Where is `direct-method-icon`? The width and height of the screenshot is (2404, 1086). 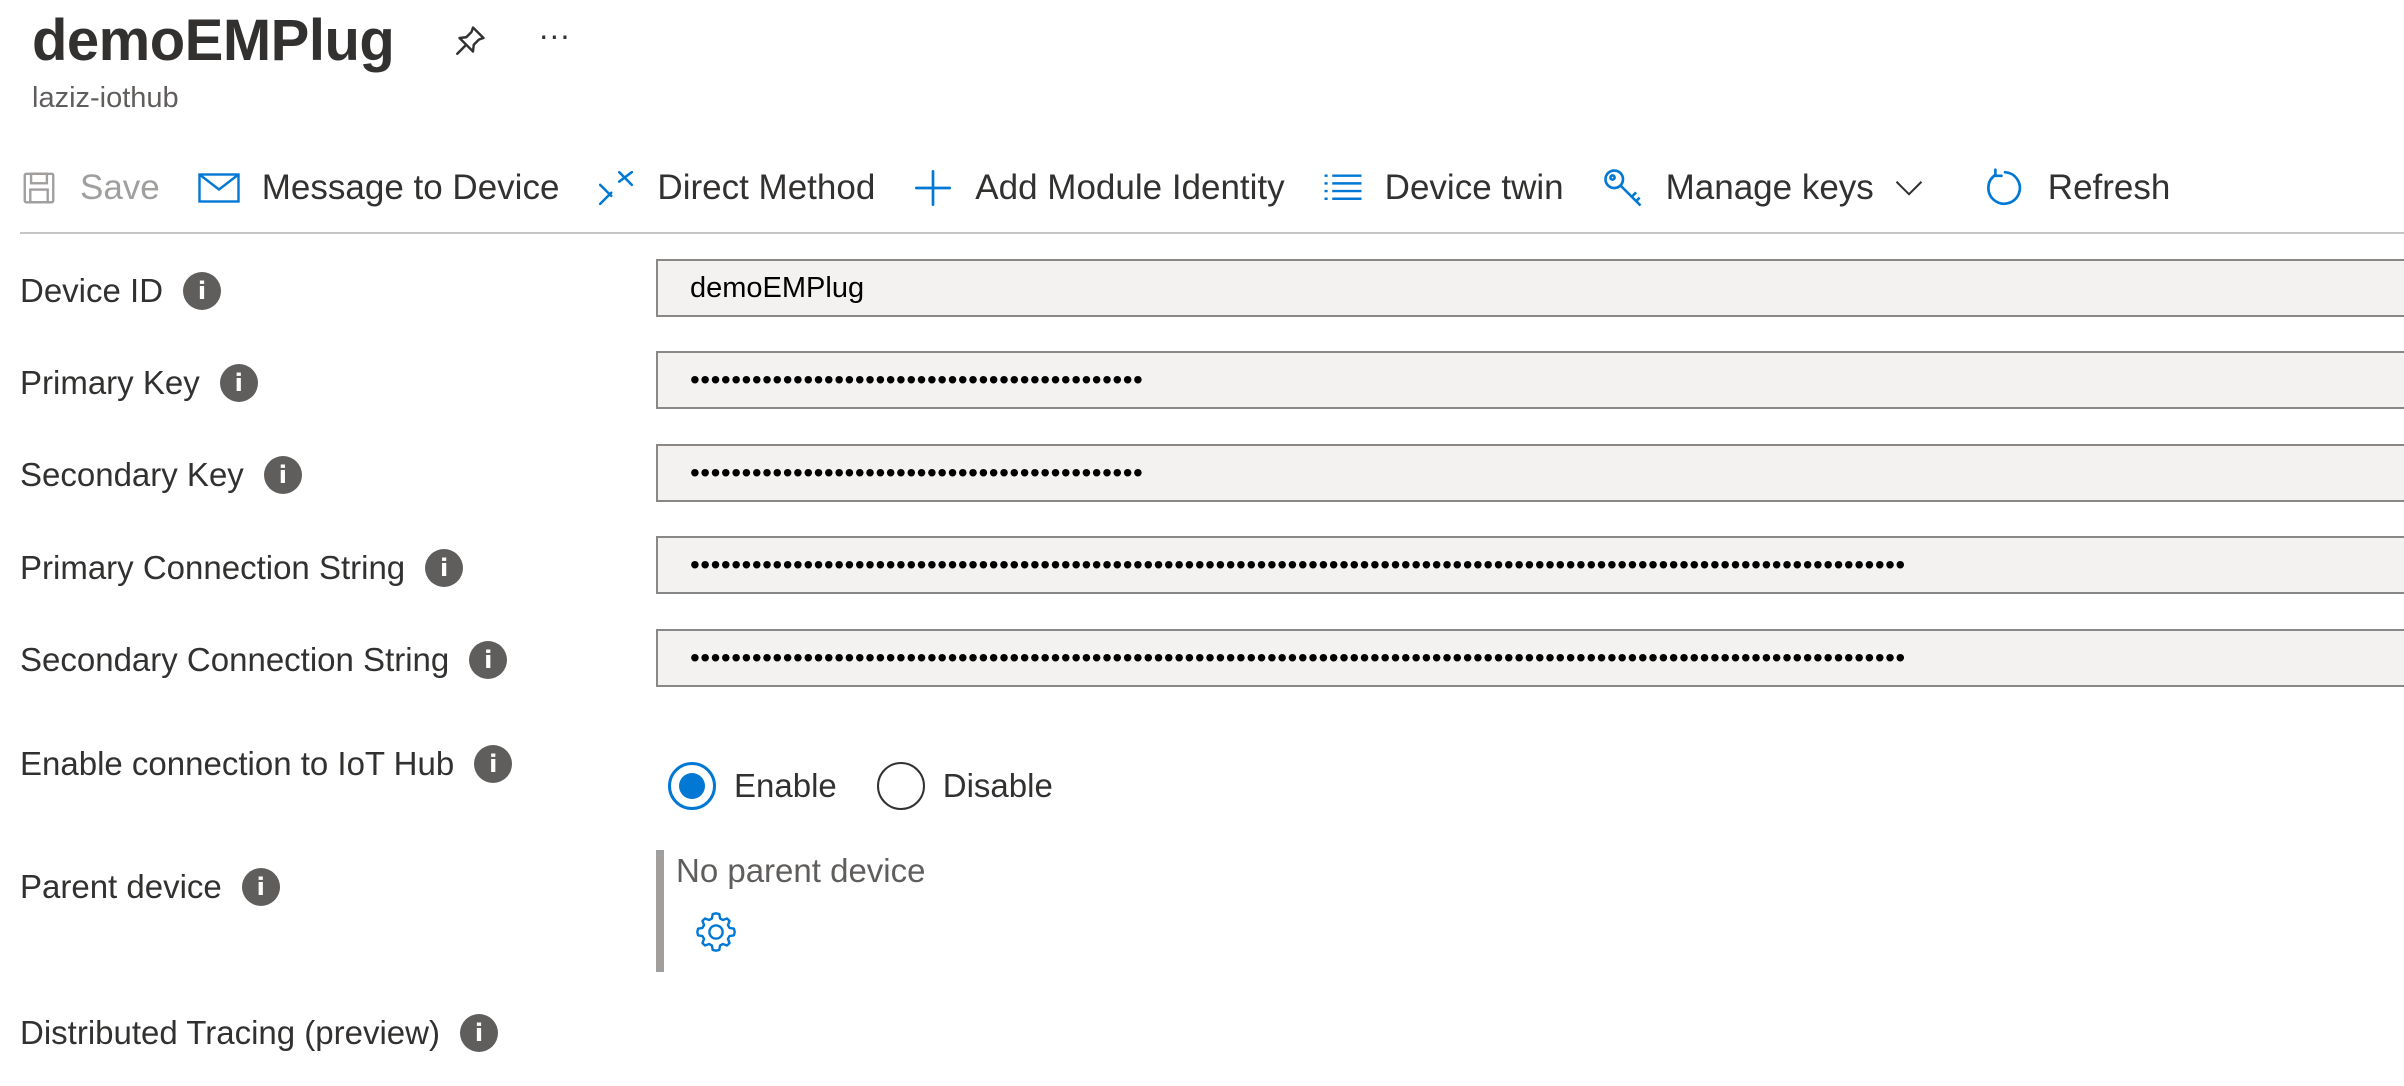
direct-method-icon is located at coordinates (616, 188).